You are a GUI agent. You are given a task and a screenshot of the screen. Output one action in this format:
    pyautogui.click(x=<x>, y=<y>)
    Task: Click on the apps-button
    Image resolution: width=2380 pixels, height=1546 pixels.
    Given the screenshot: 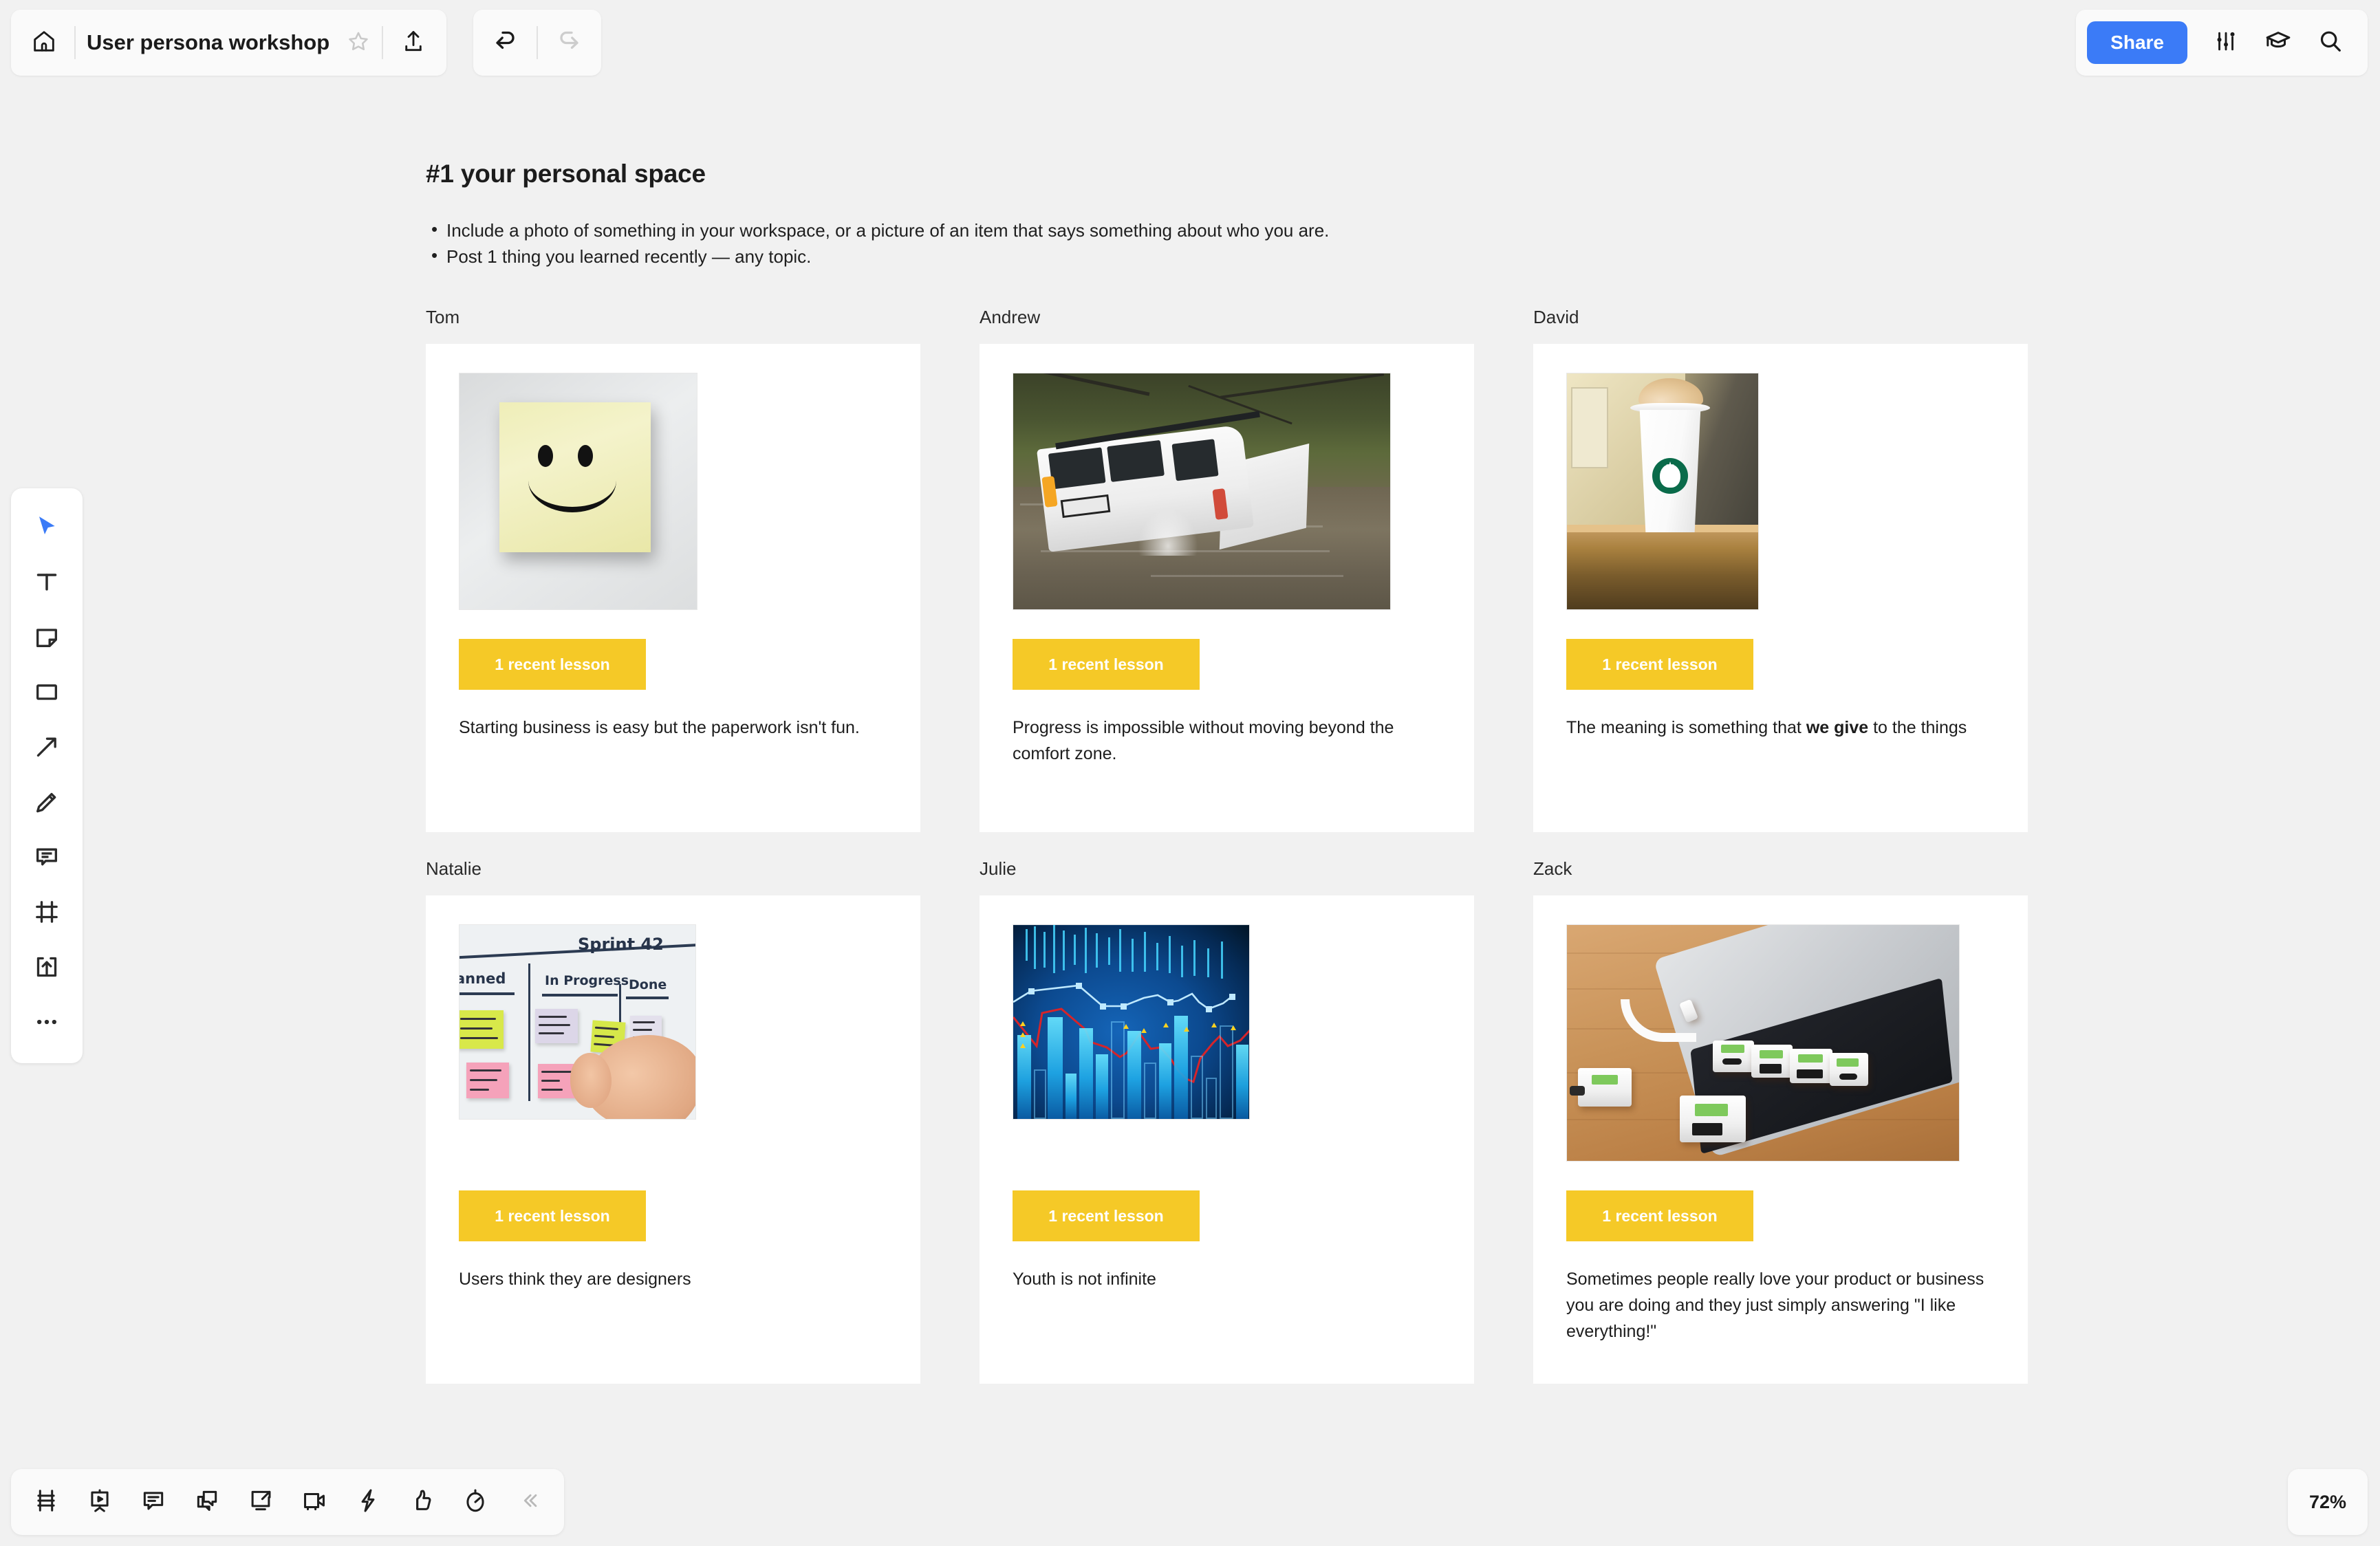 What is the action you would take?
    pyautogui.click(x=368, y=1502)
    